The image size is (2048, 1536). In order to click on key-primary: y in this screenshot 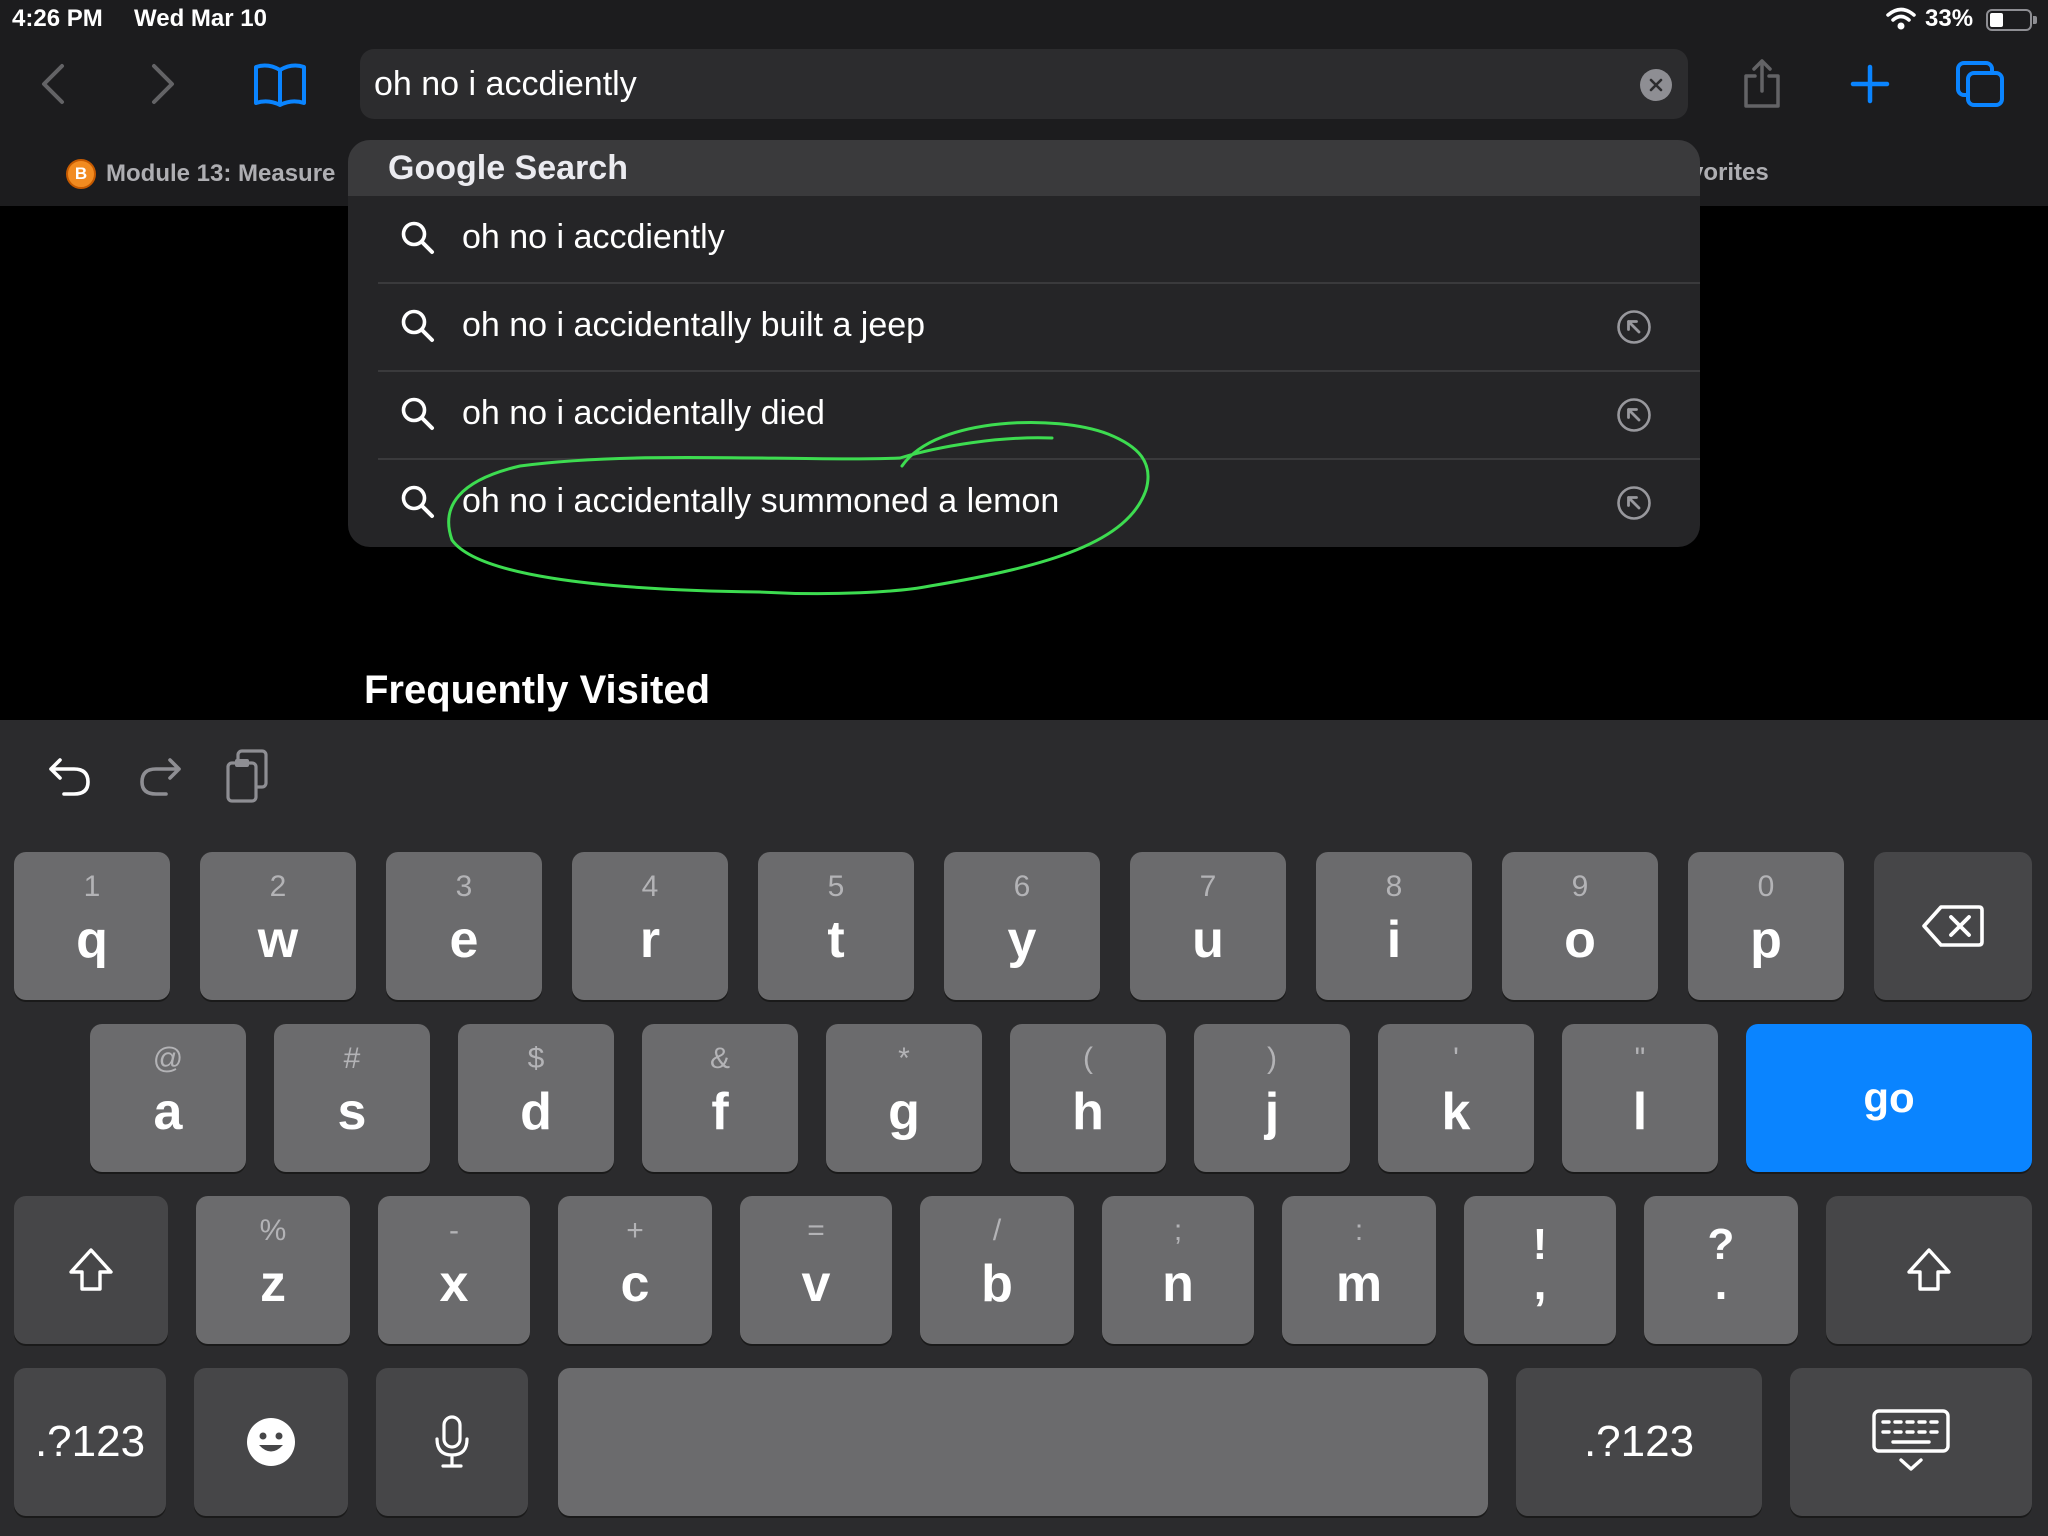, I will do `click(1022, 940)`.